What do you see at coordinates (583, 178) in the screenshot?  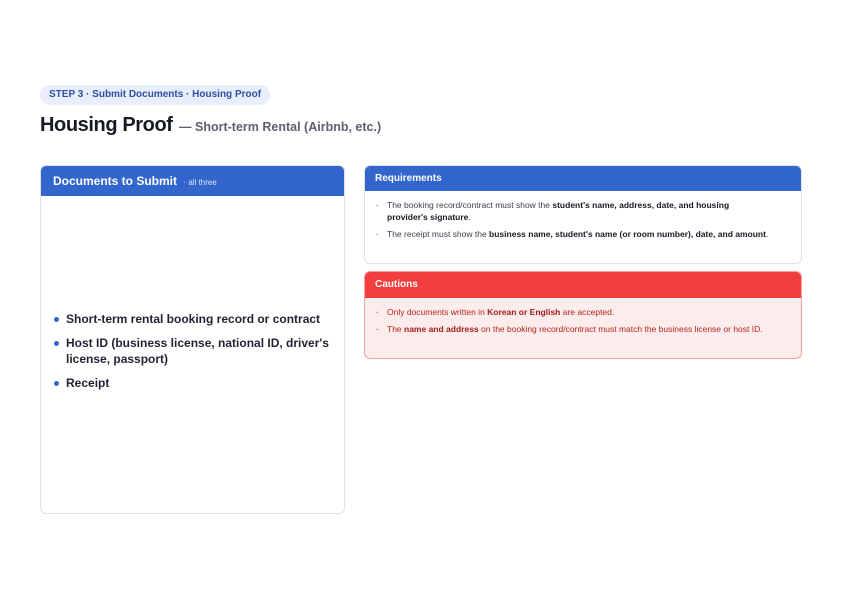 I see `requirements-heading: Requirements` at bounding box center [583, 178].